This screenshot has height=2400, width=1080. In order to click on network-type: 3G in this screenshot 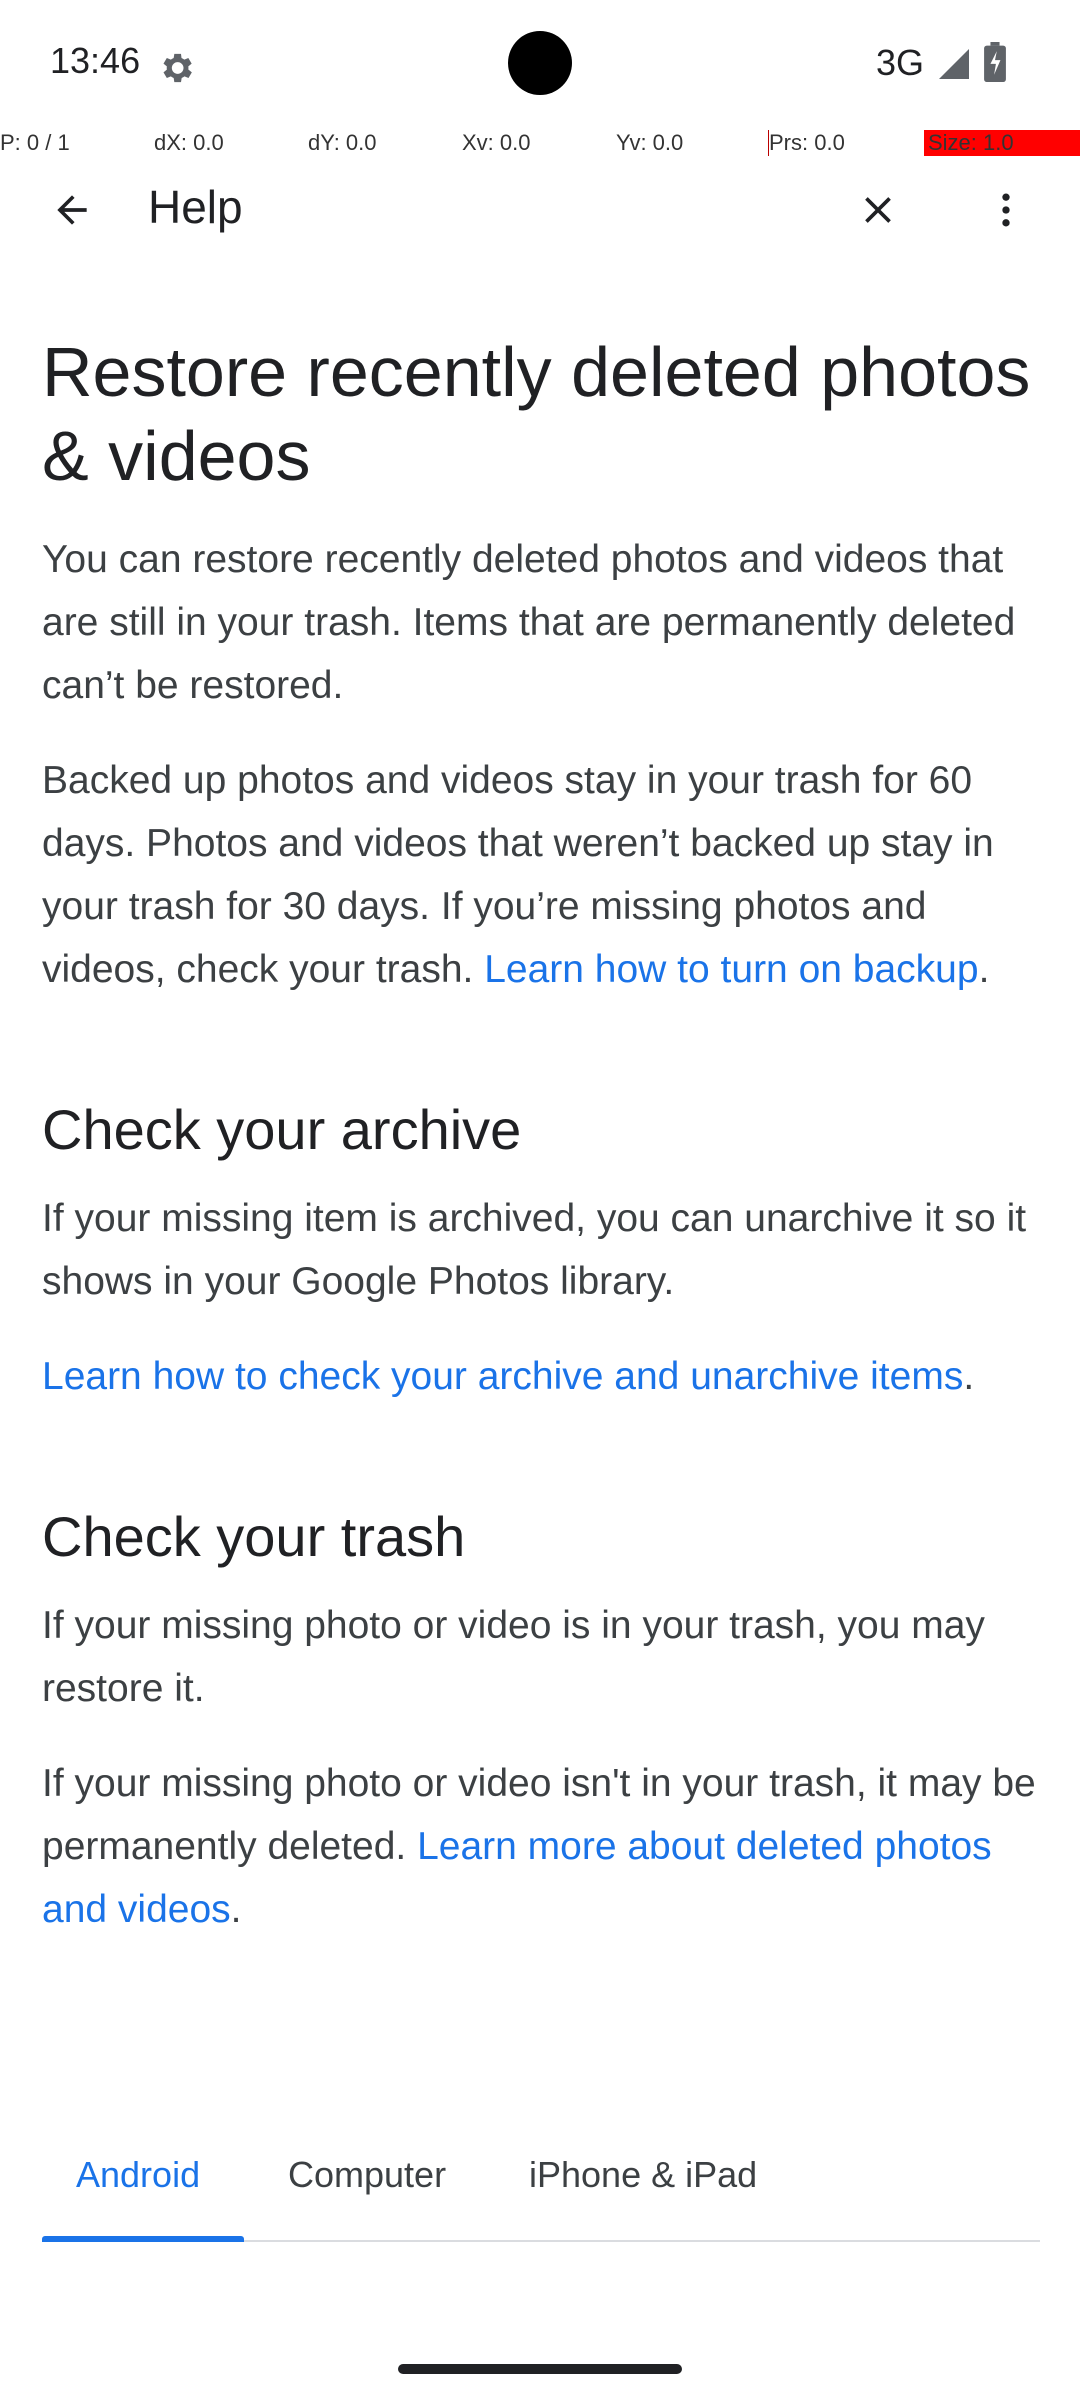, I will do `click(900, 62)`.